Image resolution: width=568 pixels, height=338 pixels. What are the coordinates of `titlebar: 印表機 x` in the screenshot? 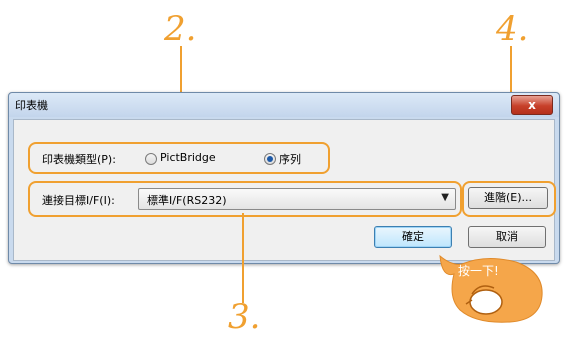 It's located at (284, 105).